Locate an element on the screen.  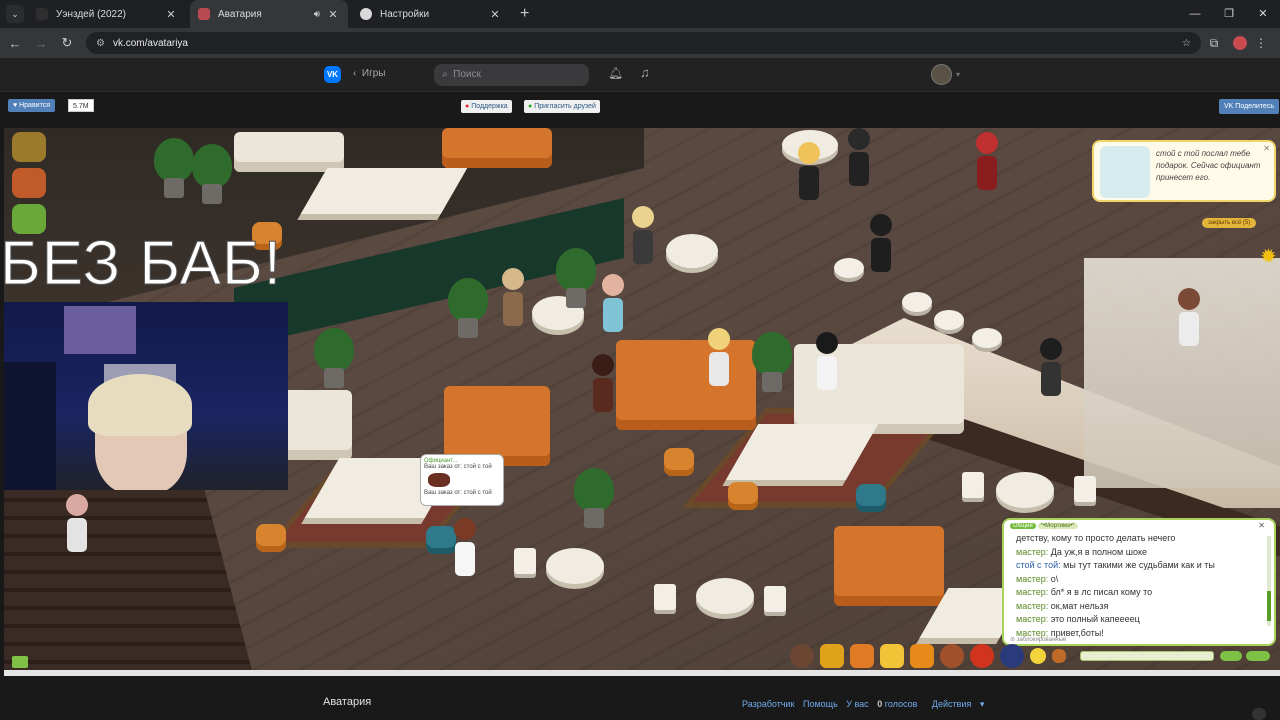
house-icon is located at coordinates (29, 183).